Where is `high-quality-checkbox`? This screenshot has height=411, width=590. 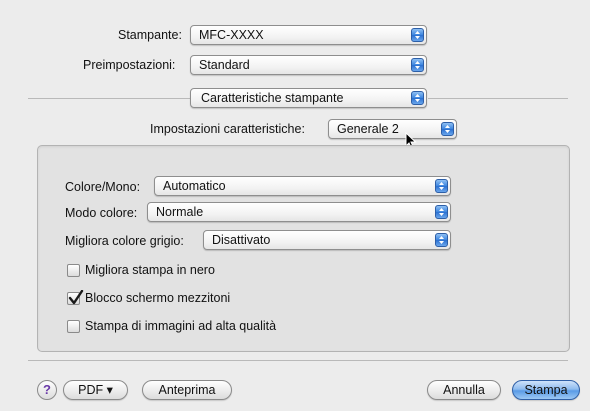
high-quality-checkbox is located at coordinates (73, 326).